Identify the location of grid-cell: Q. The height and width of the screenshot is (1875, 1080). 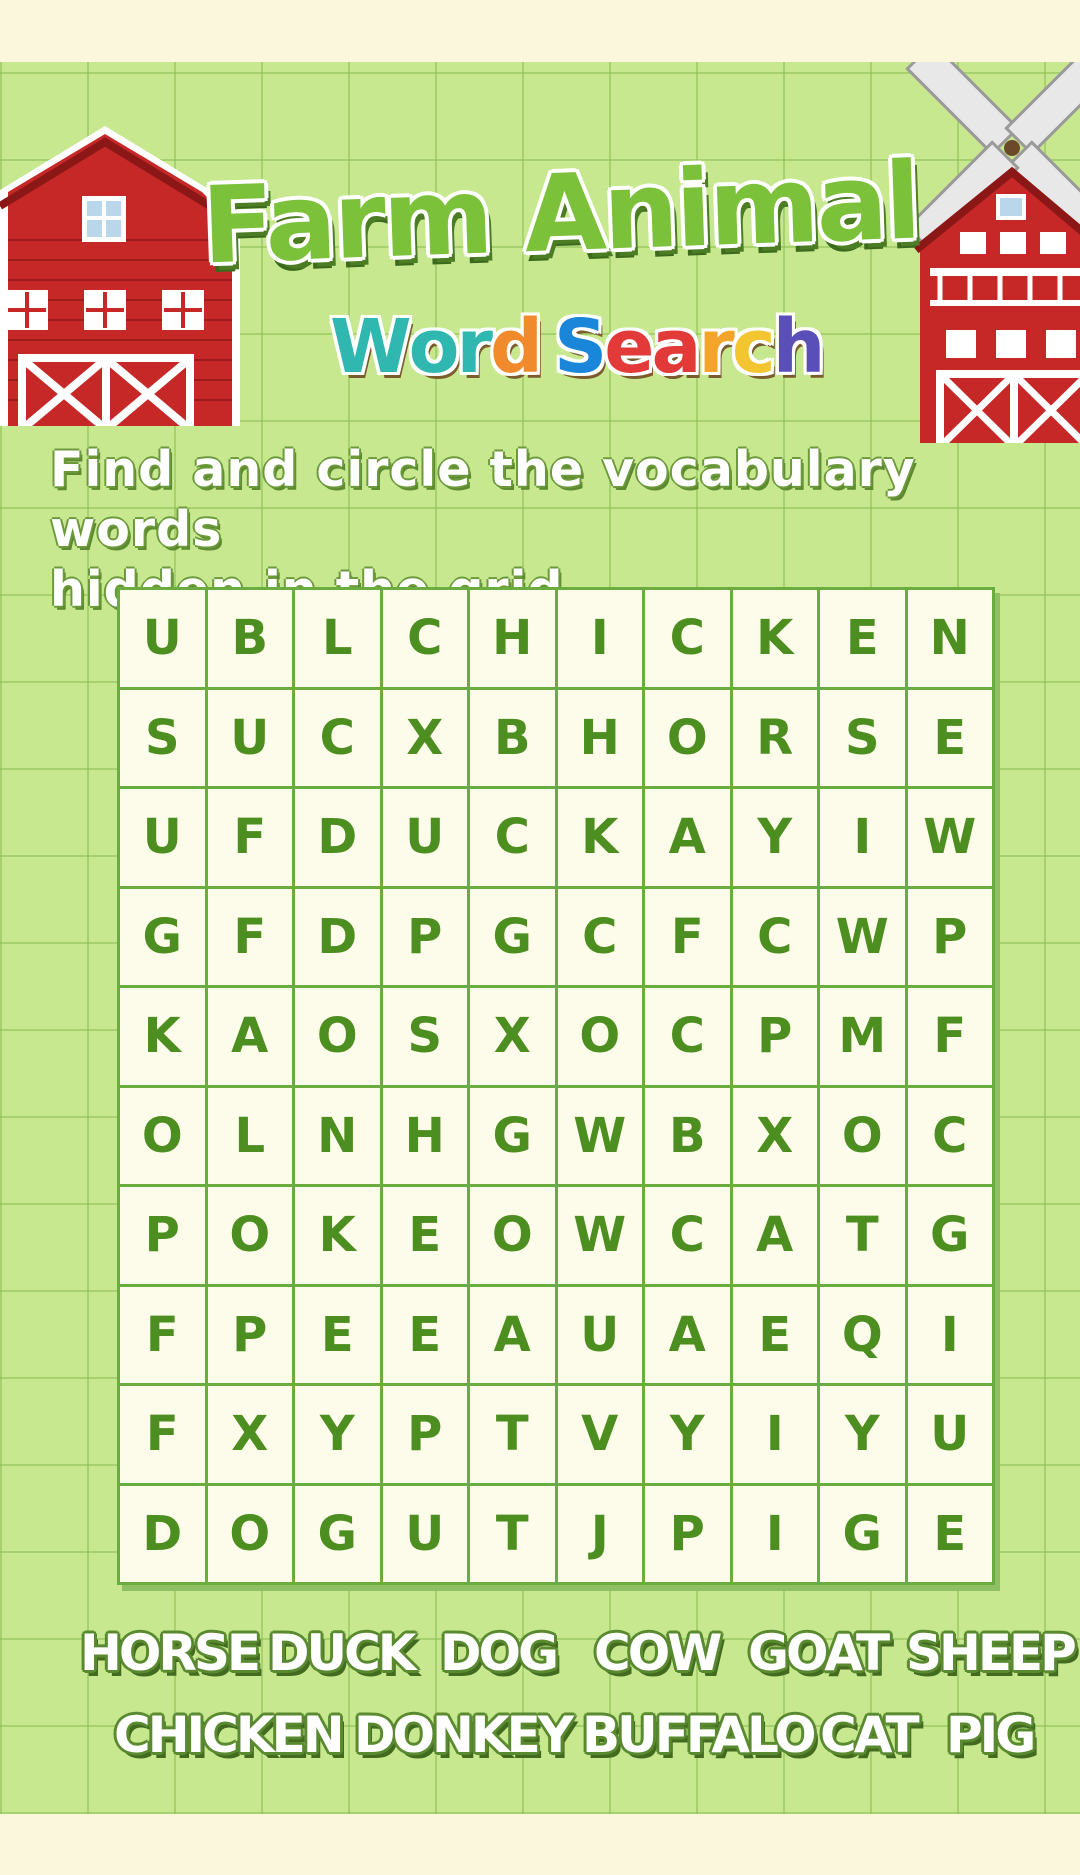
(862, 1334).